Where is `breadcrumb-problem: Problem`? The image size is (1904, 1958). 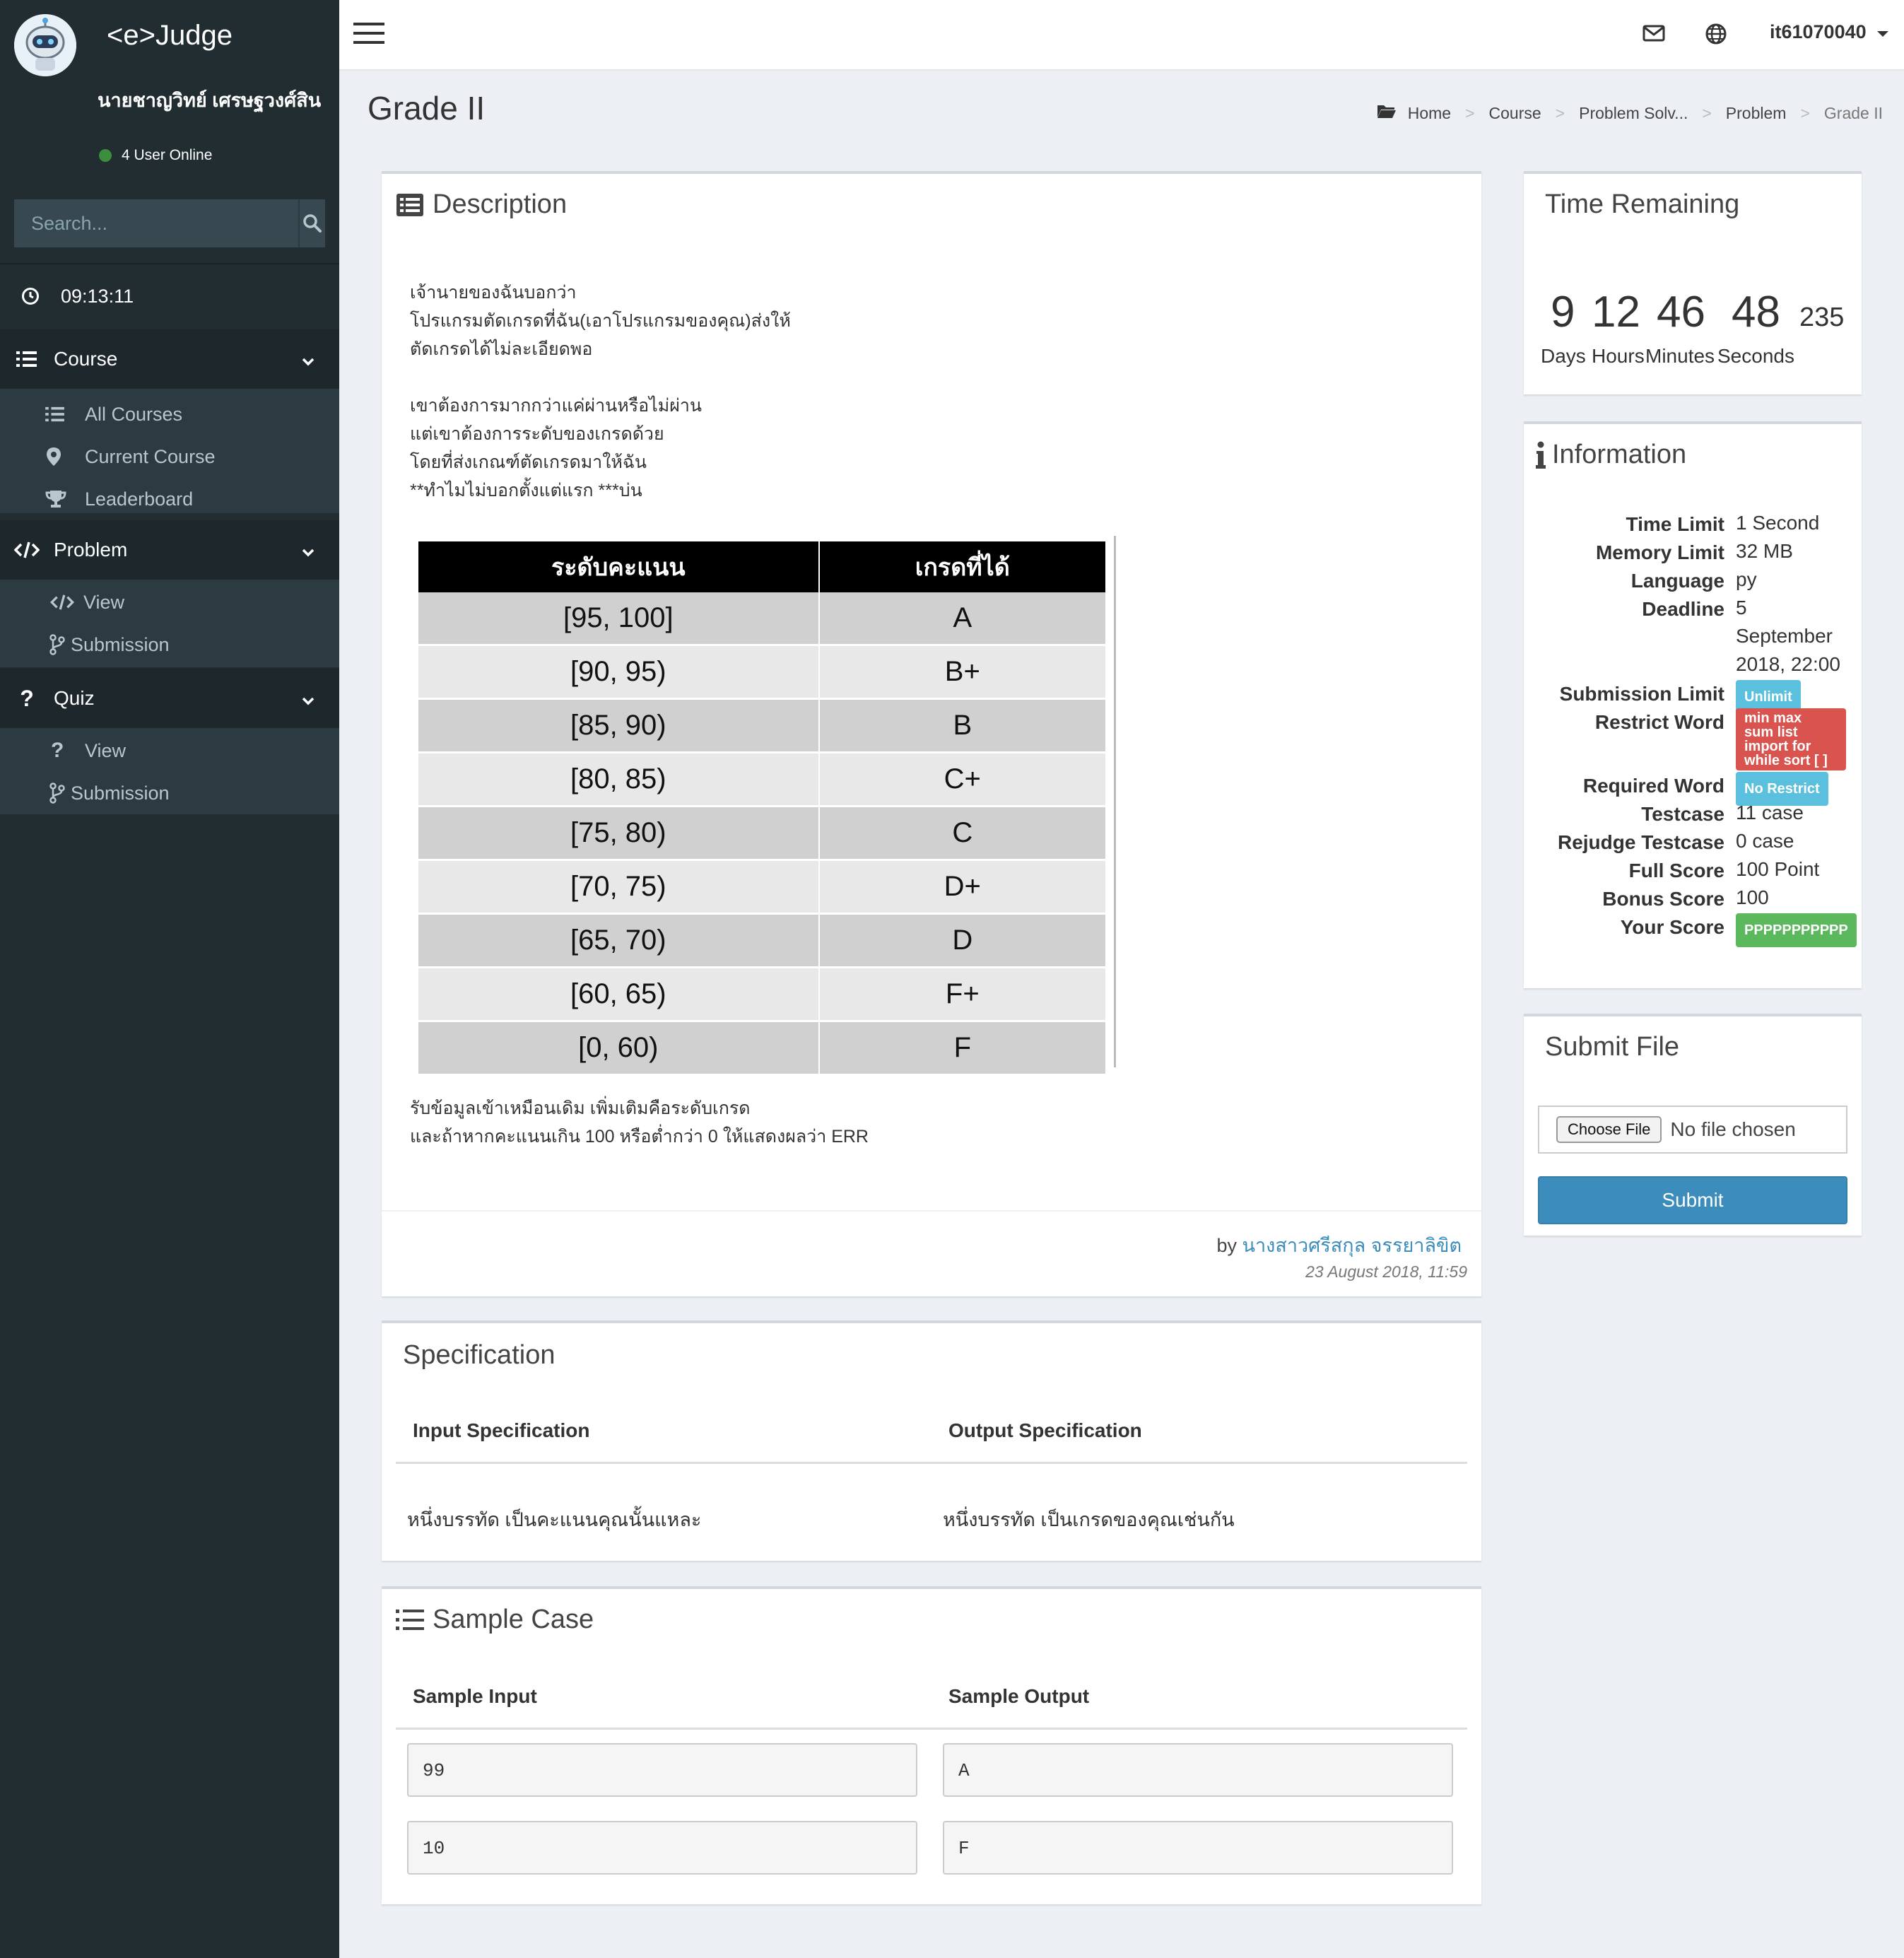 breadcrumb-problem: Problem is located at coordinates (1757, 114).